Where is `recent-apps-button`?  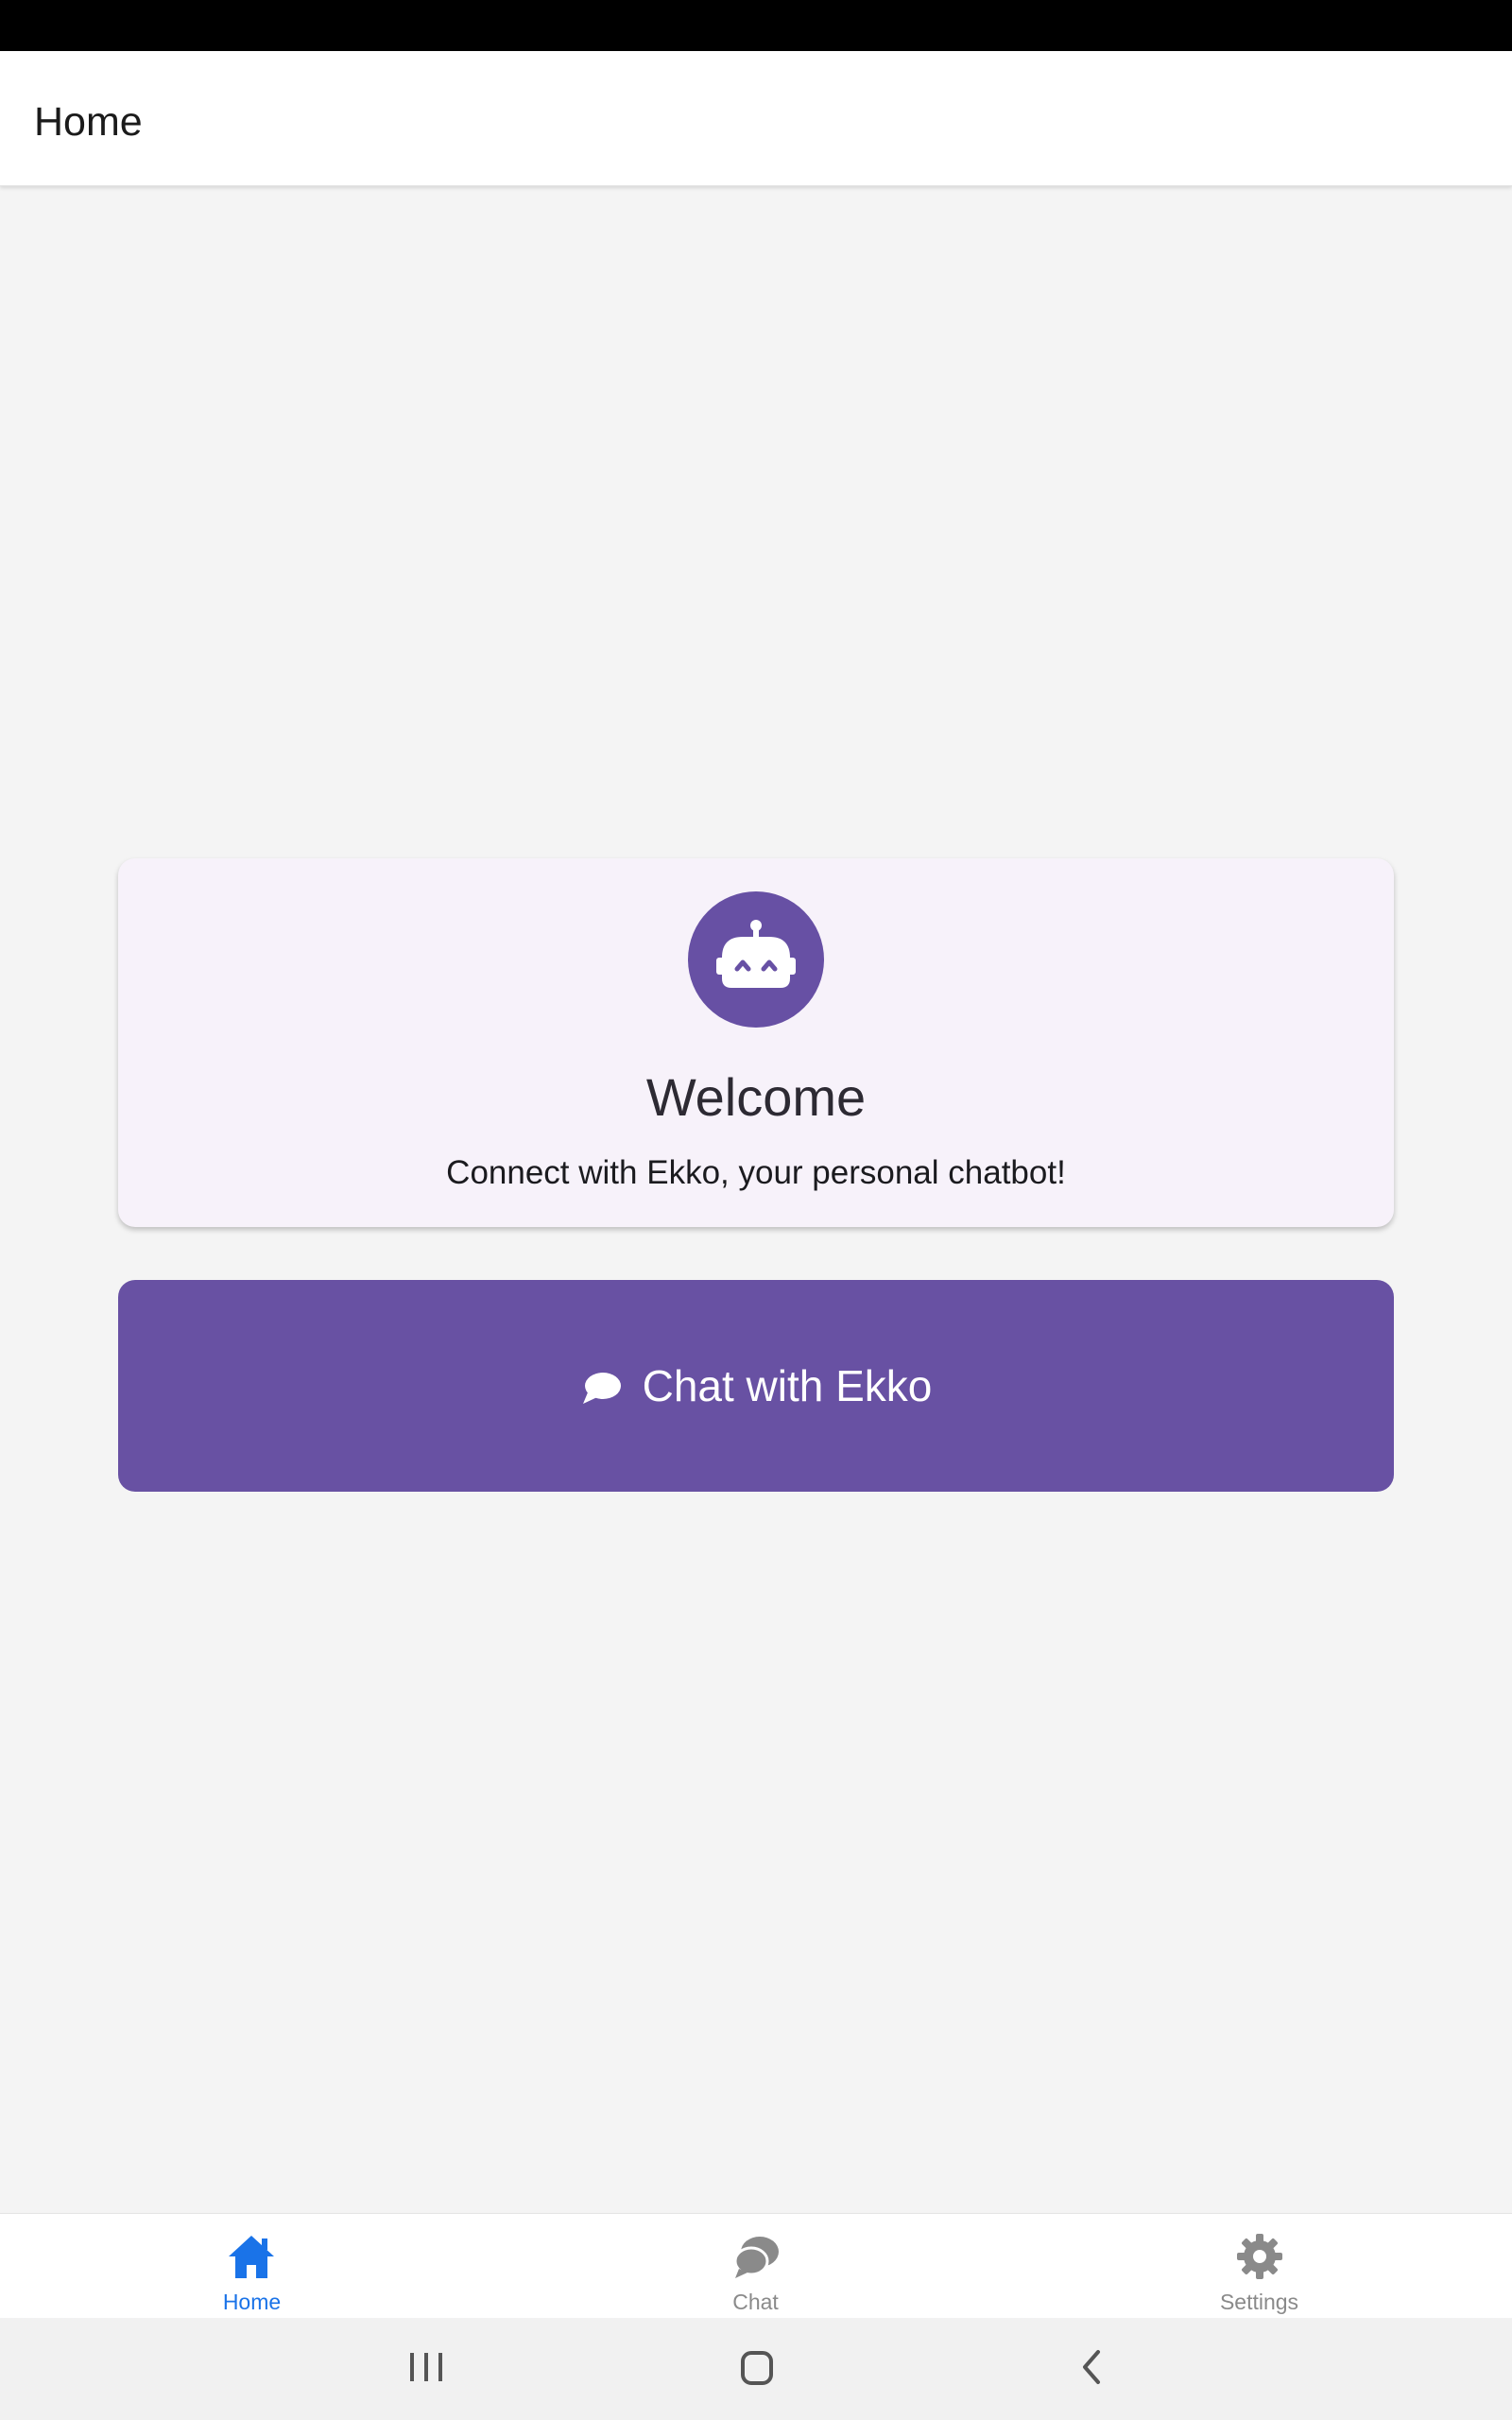 recent-apps-button is located at coordinates (426, 2369).